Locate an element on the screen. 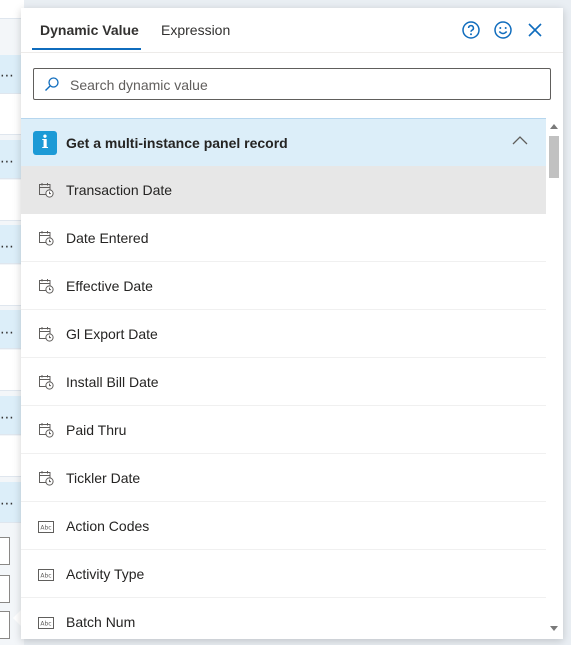 The width and height of the screenshot is (571, 645). list-item-label: Install Bill Date is located at coordinates (112, 382).